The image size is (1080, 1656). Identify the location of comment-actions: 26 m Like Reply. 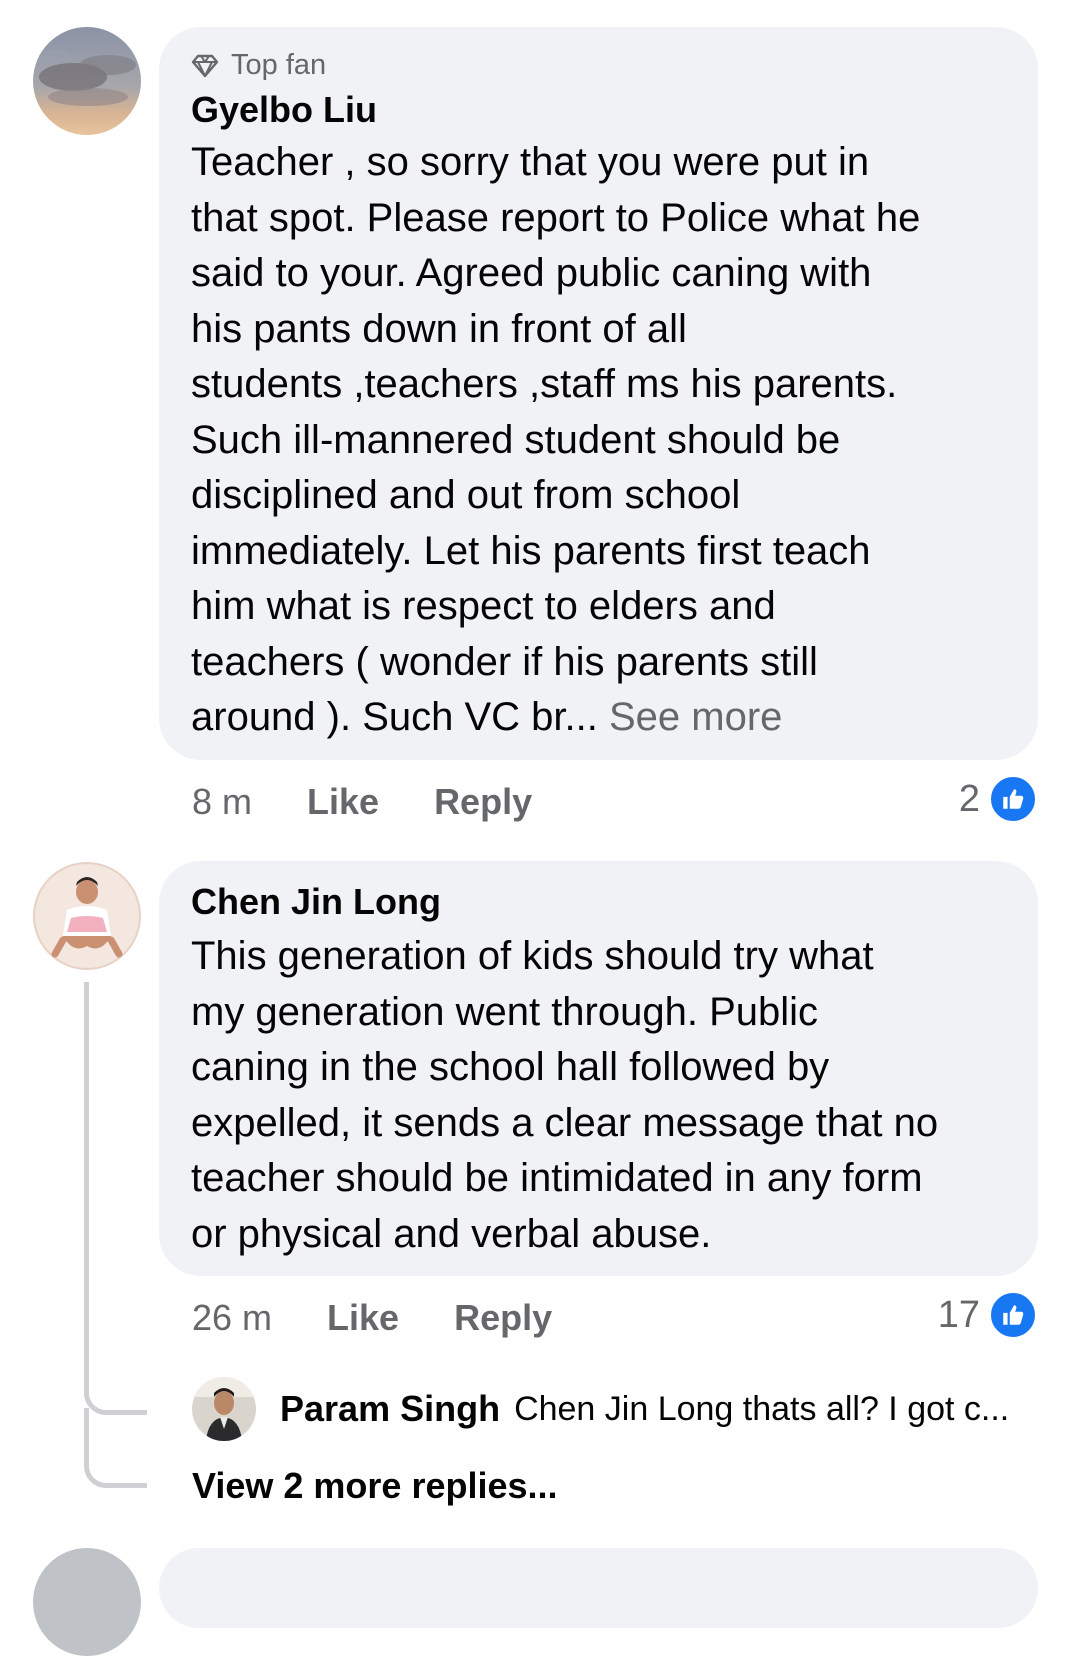
(399, 1318).